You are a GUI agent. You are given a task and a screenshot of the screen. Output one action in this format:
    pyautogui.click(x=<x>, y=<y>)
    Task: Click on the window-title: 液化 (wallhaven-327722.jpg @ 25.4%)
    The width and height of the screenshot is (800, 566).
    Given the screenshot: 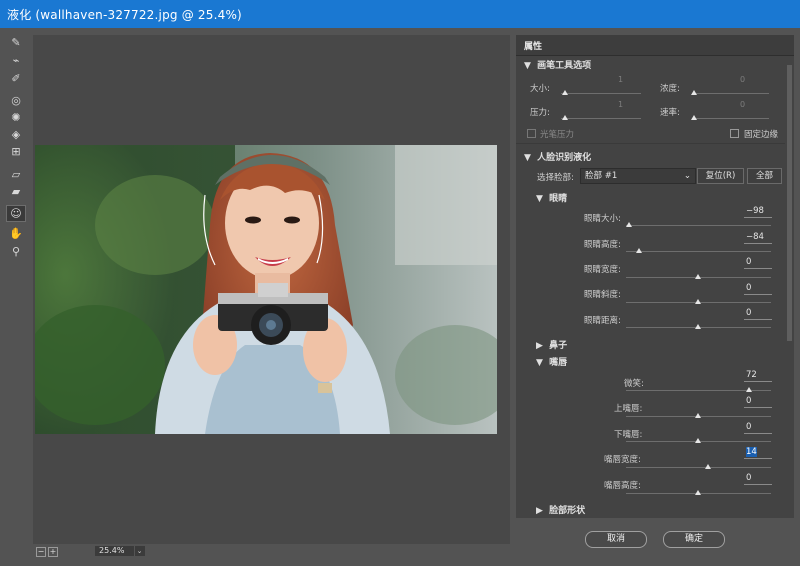 What is the action you would take?
    pyautogui.click(x=124, y=15)
    